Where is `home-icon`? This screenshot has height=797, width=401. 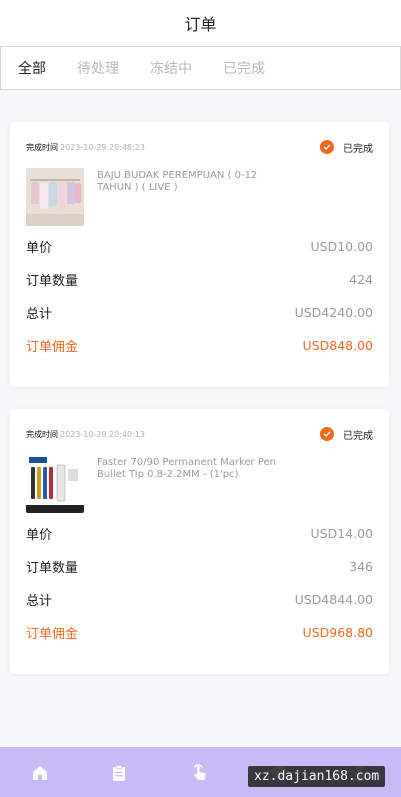
home-icon is located at coordinates (40, 773).